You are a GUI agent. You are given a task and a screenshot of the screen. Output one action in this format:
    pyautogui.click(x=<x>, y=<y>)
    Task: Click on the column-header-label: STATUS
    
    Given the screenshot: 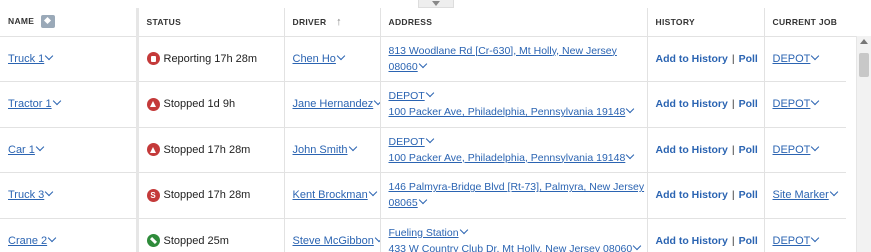 What is the action you would take?
    pyautogui.click(x=164, y=21)
    